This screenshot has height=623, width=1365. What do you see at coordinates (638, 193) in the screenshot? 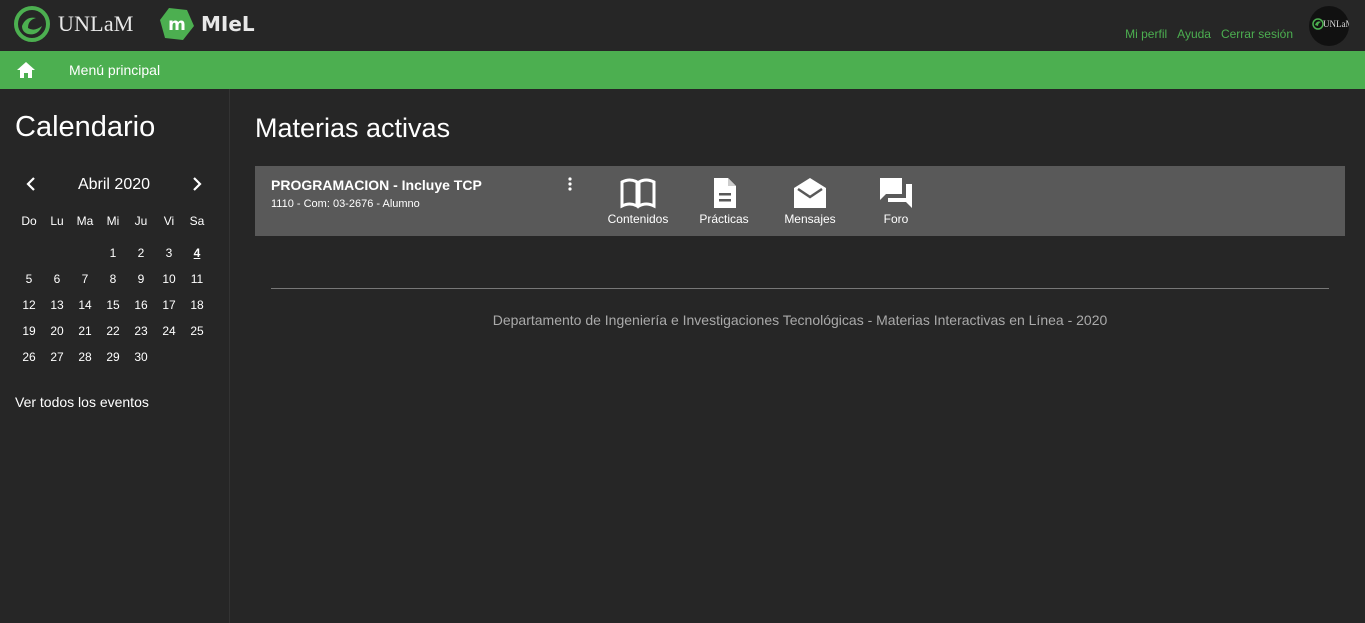
I see `book-icon` at bounding box center [638, 193].